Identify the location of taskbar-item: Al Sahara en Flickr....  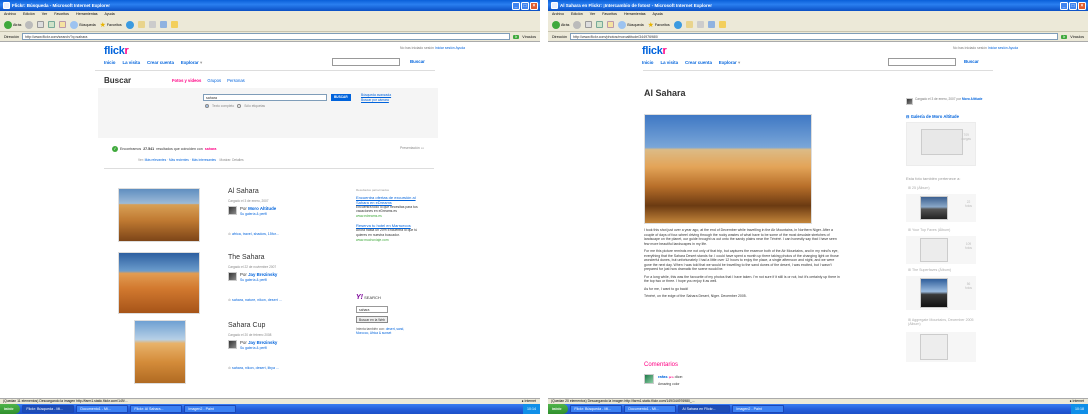
(704, 409).